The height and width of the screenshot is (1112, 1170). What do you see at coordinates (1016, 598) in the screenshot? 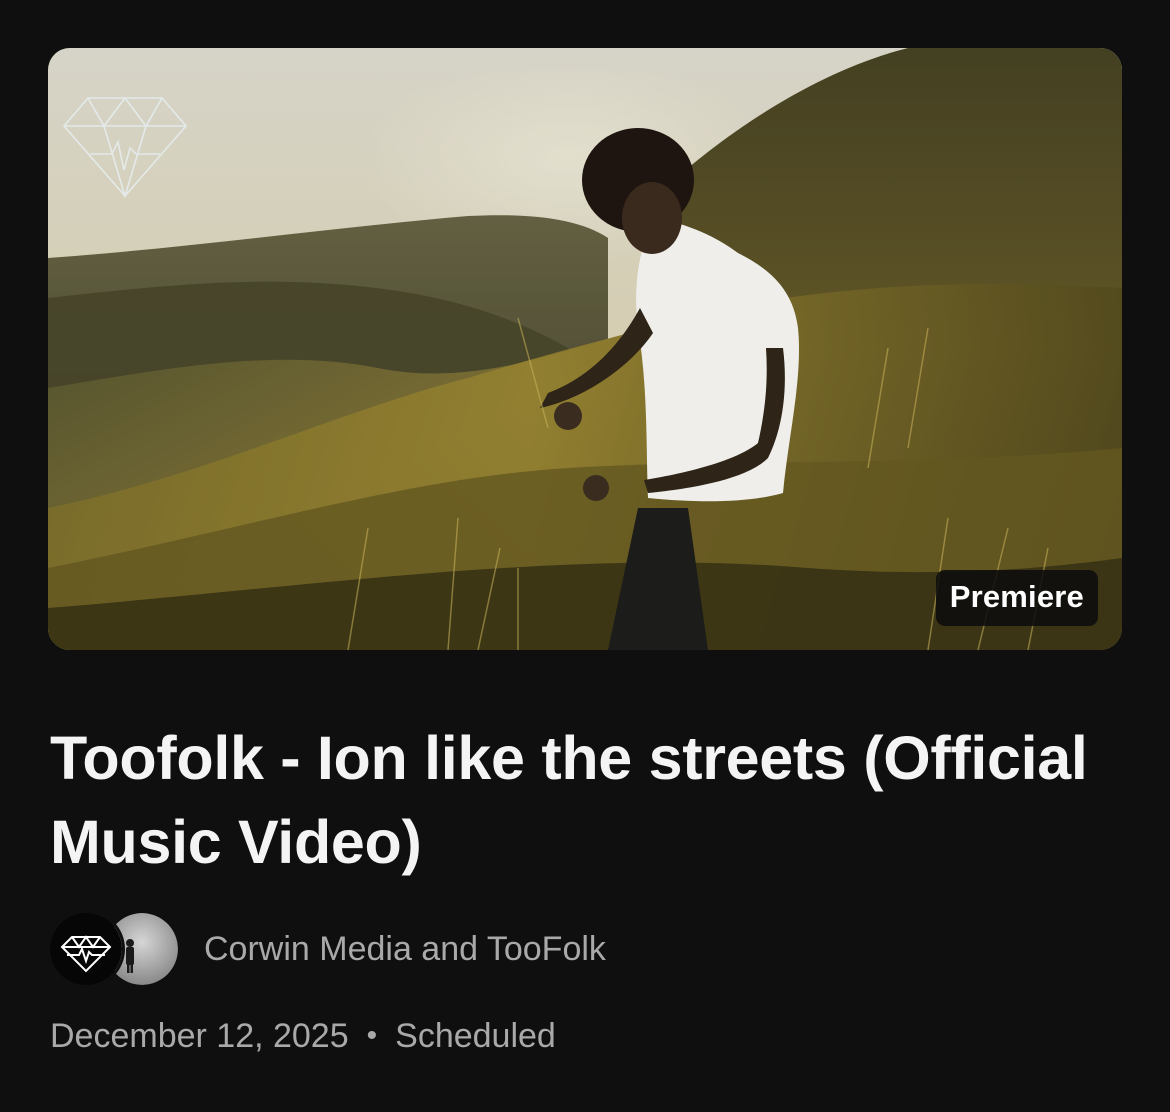
I see `premiere-badge: Premiere` at bounding box center [1016, 598].